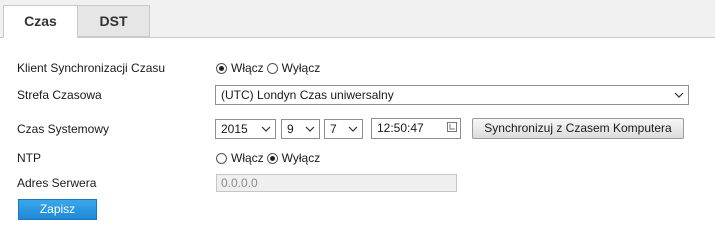  What do you see at coordinates (57, 183) in the screenshot?
I see `server-address-label: Adres Serwera` at bounding box center [57, 183].